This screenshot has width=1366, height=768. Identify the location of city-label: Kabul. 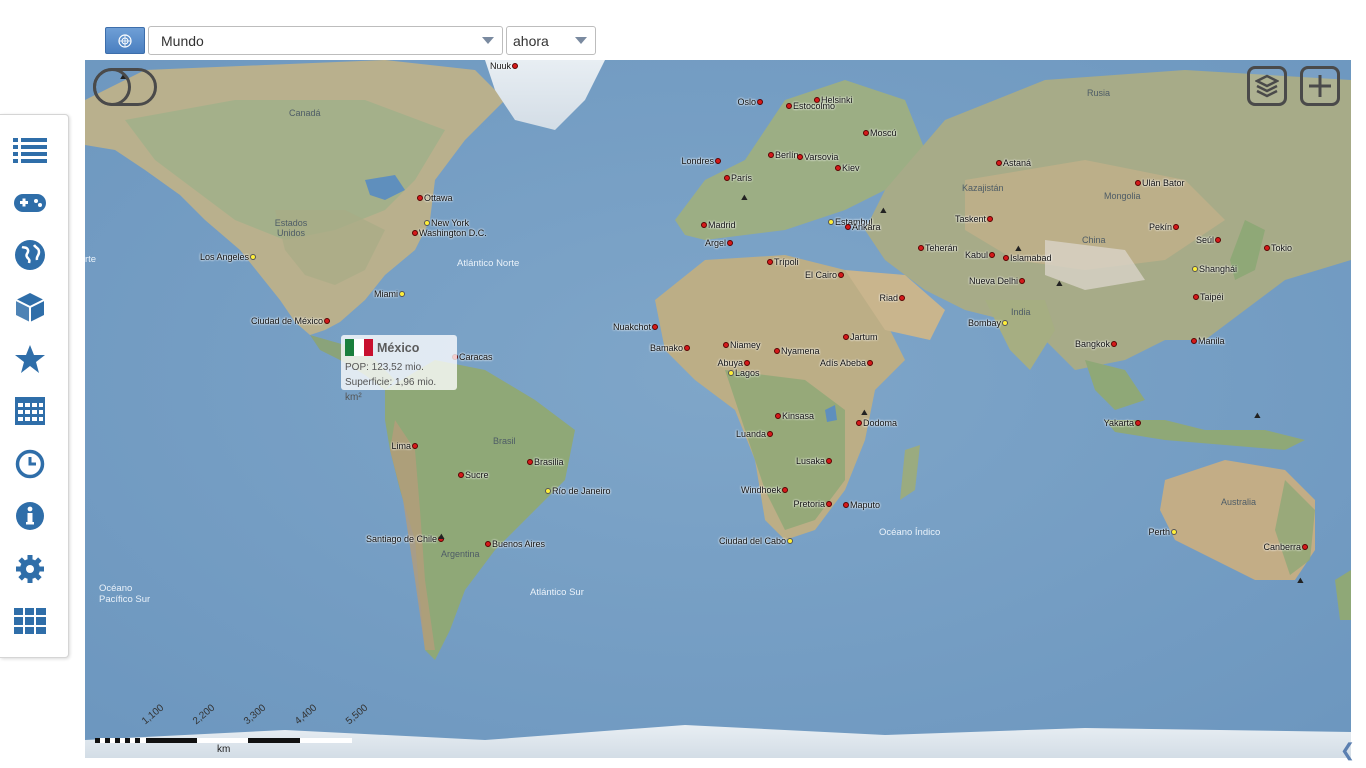
(976, 255).